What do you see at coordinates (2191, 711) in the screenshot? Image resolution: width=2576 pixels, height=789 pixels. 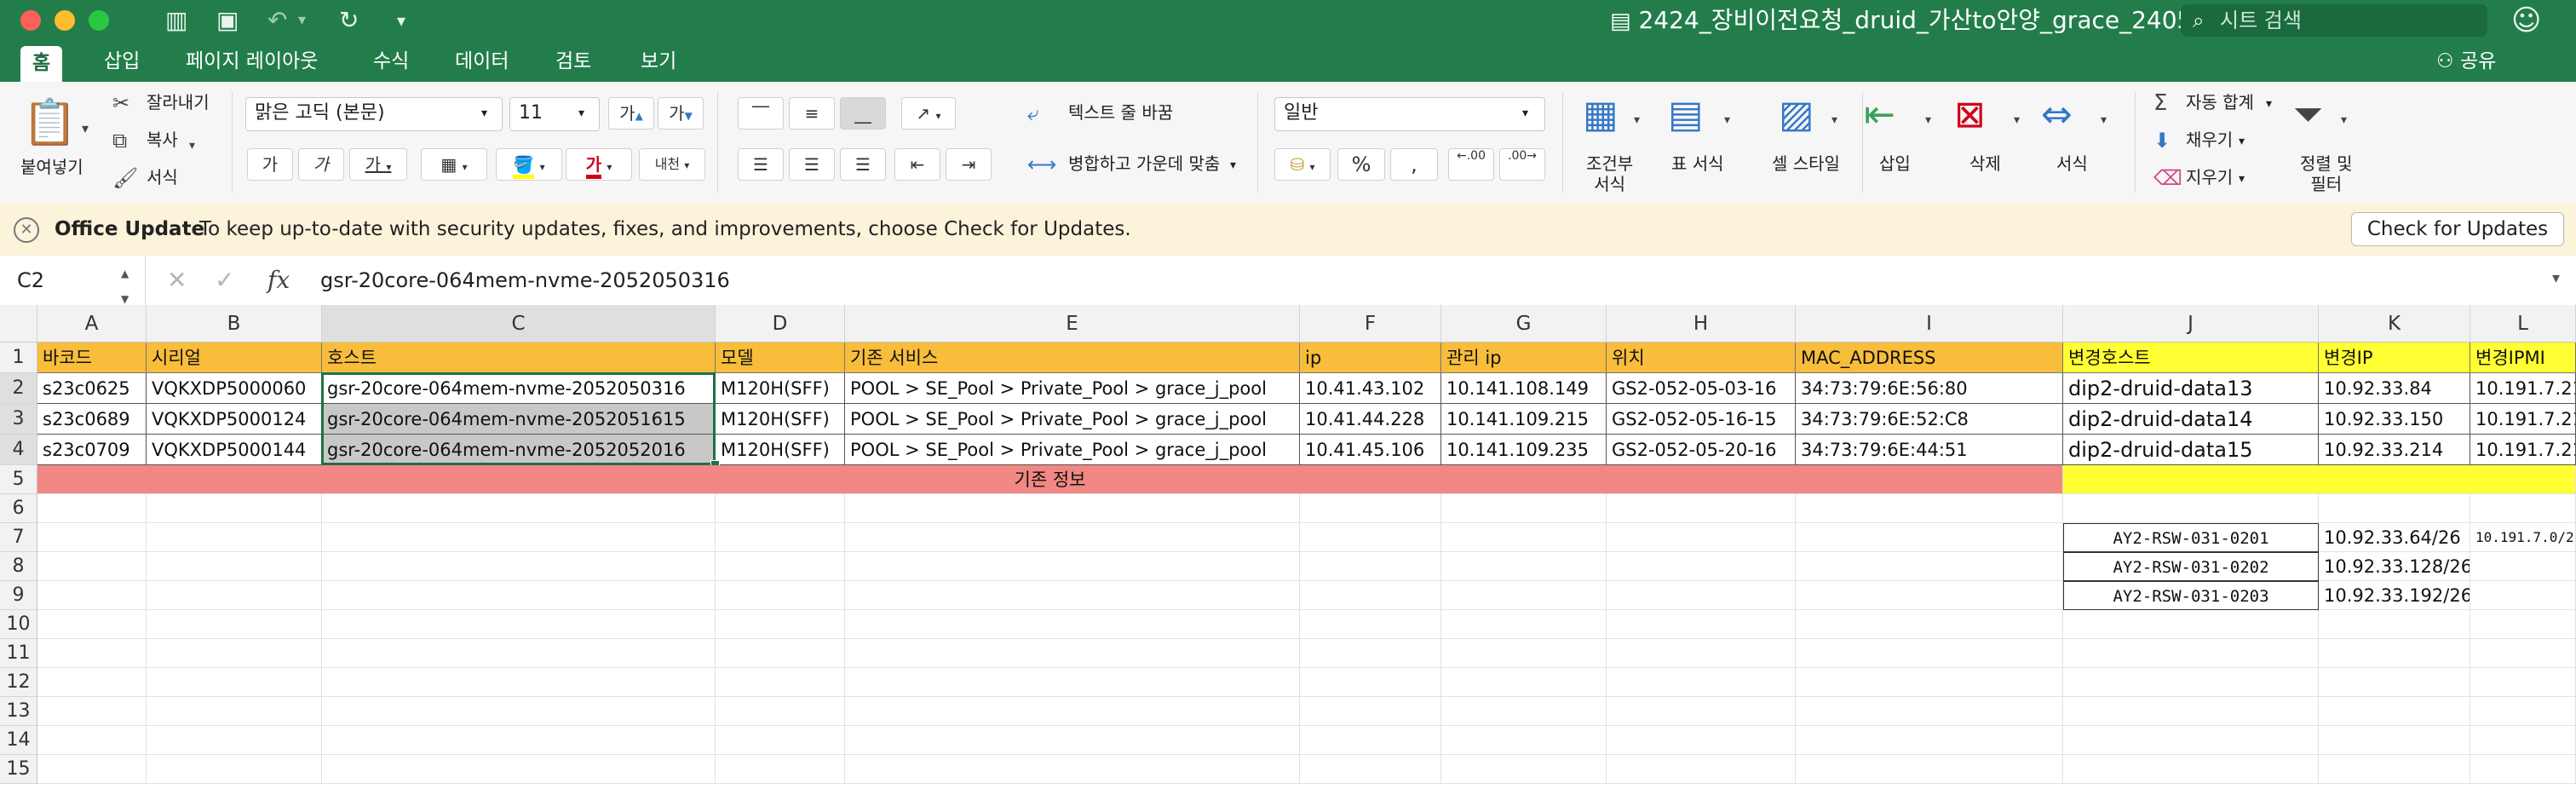 I see `cell-j13` at bounding box center [2191, 711].